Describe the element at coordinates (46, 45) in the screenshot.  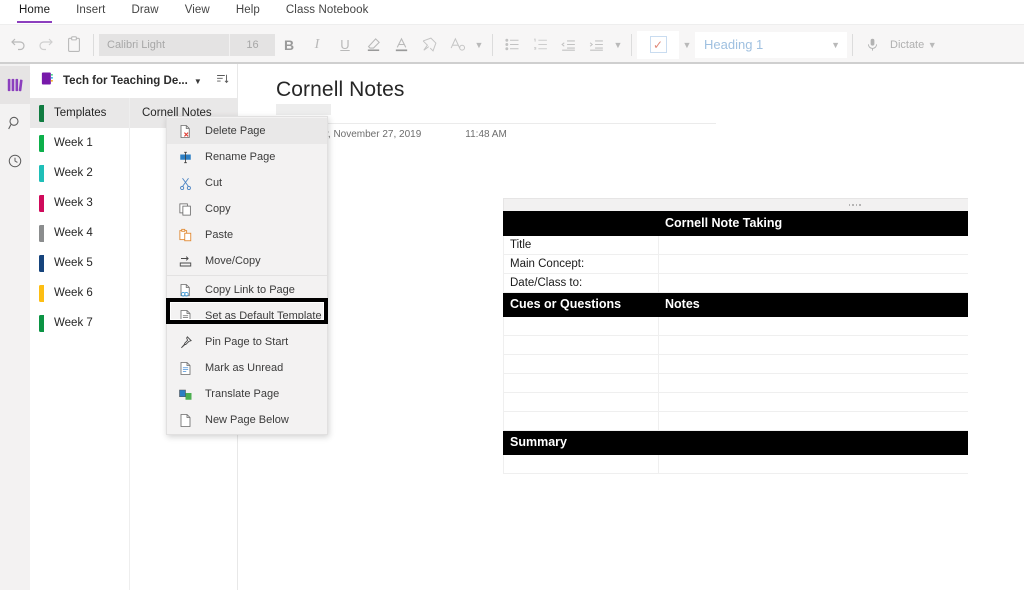
I see `redo-icon` at that location.